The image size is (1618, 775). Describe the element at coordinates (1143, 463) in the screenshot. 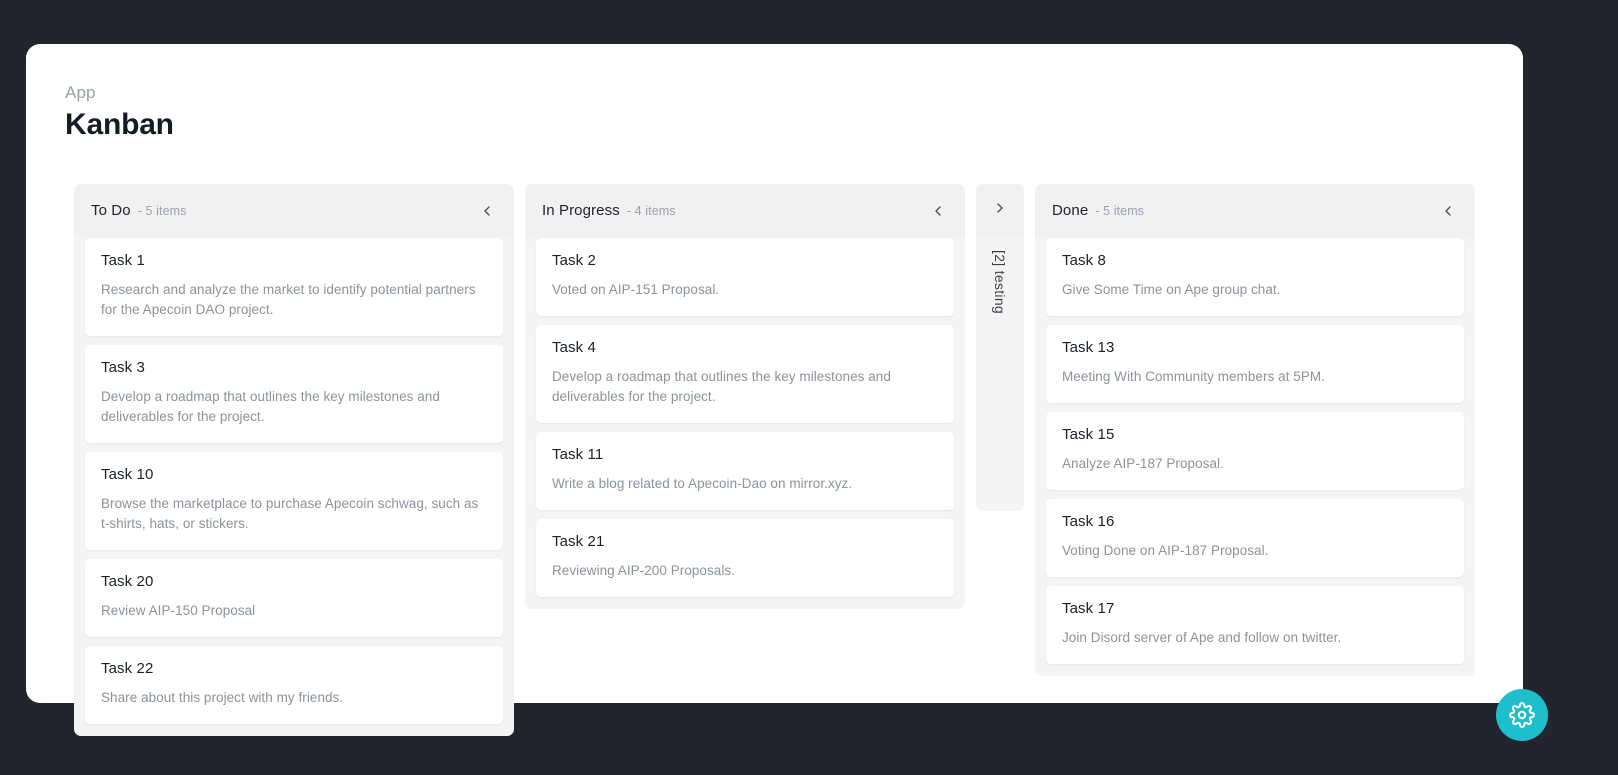

I see `task-card-description: Analyze AIP-187 Proposal.` at that location.